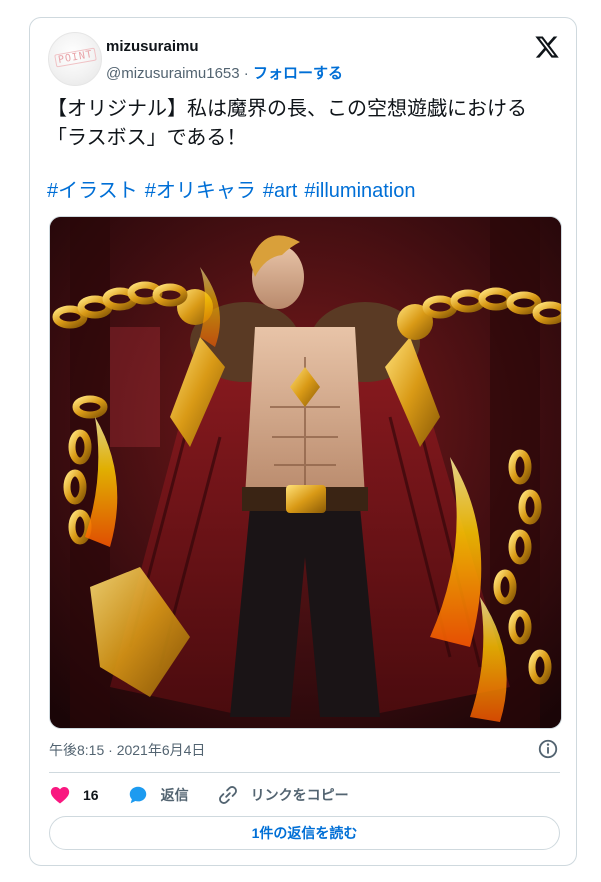  Describe the element at coordinates (213, 795) in the screenshot. I see `action-bar: 16 返信 リンクをコピー` at that location.